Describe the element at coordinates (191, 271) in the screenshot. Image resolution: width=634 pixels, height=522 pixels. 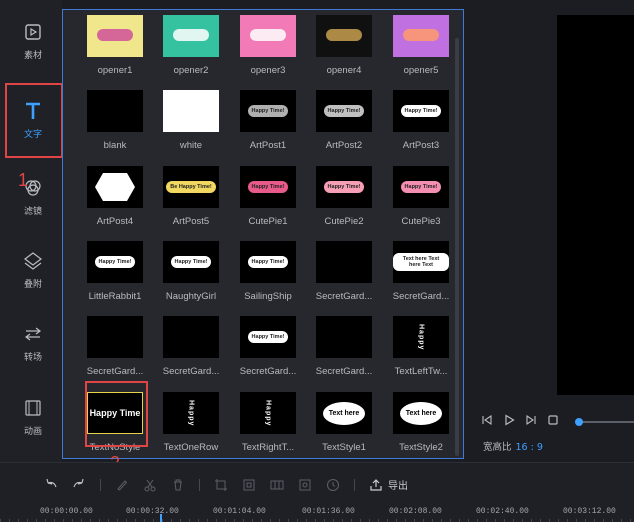
I see `template-tile: Happy Time! NaughtyGirl` at that location.